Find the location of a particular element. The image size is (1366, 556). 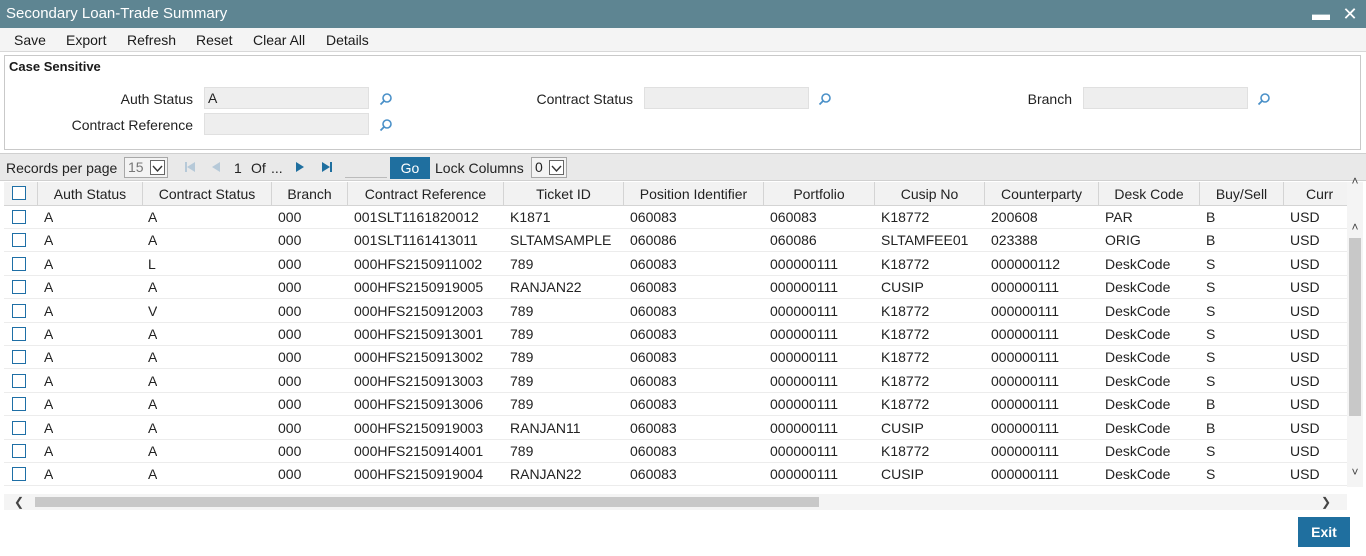

contract-reference-search-icon is located at coordinates (386, 125).